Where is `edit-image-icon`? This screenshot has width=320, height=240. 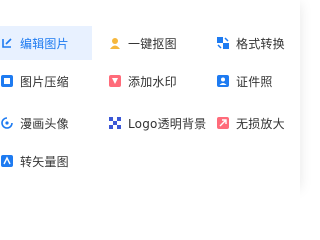 edit-image-icon is located at coordinates (7, 43).